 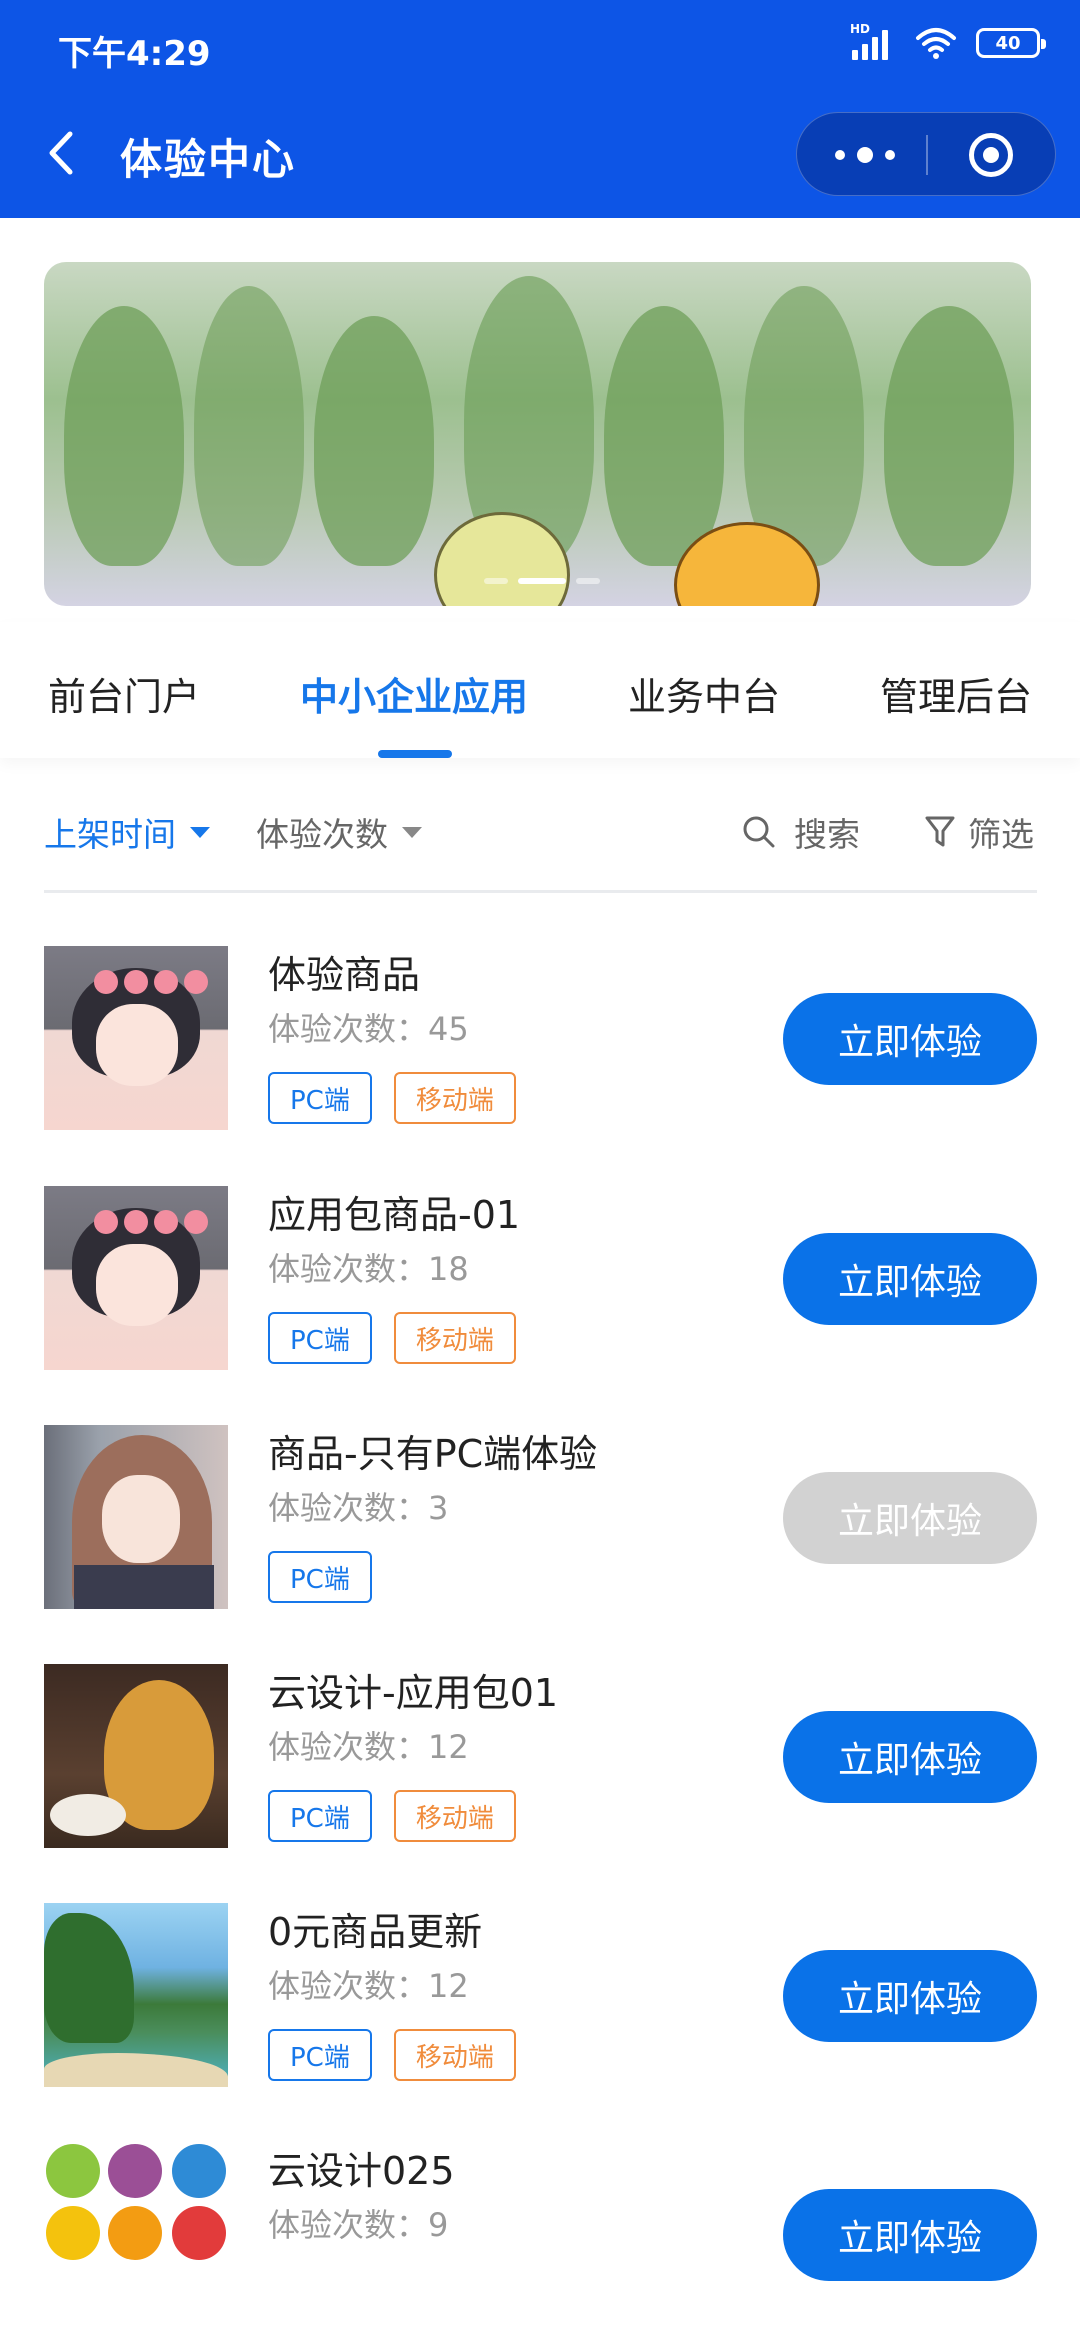 I want to click on product-name: 0元商品更新, so click(x=375, y=1932).